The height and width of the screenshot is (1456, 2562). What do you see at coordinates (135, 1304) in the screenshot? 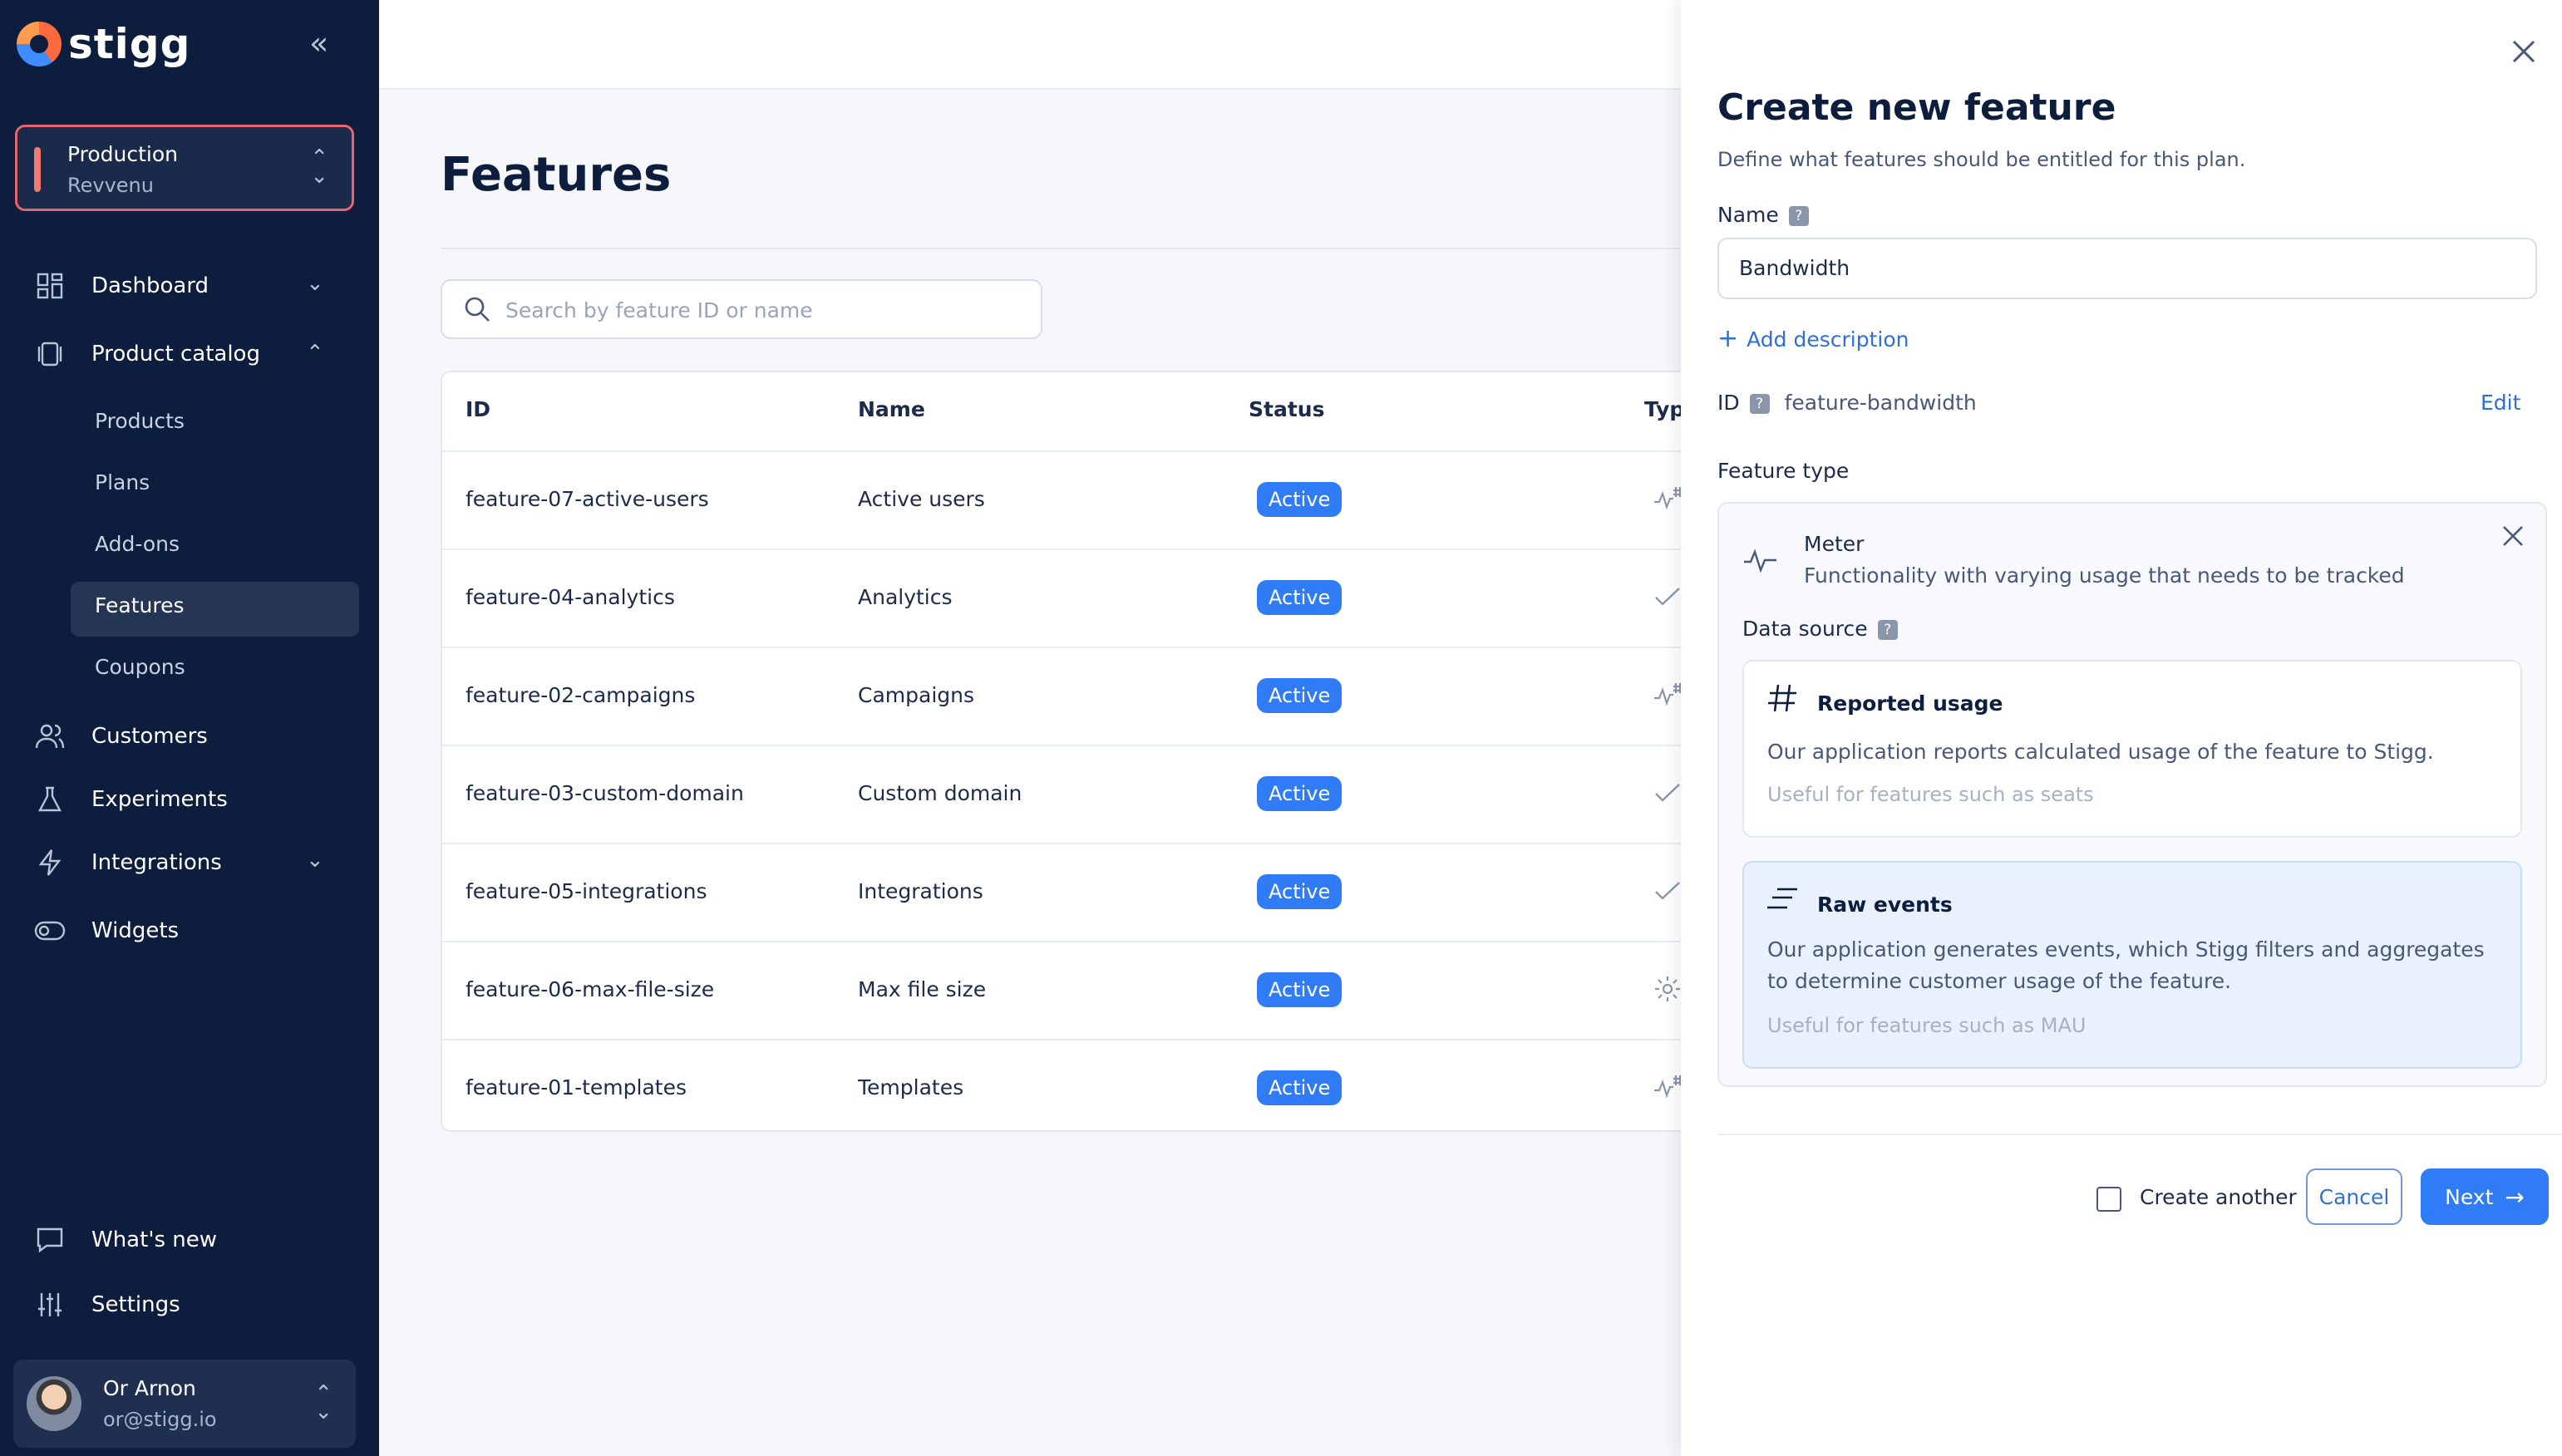
I see `nav-settings-label: Settings` at bounding box center [135, 1304].